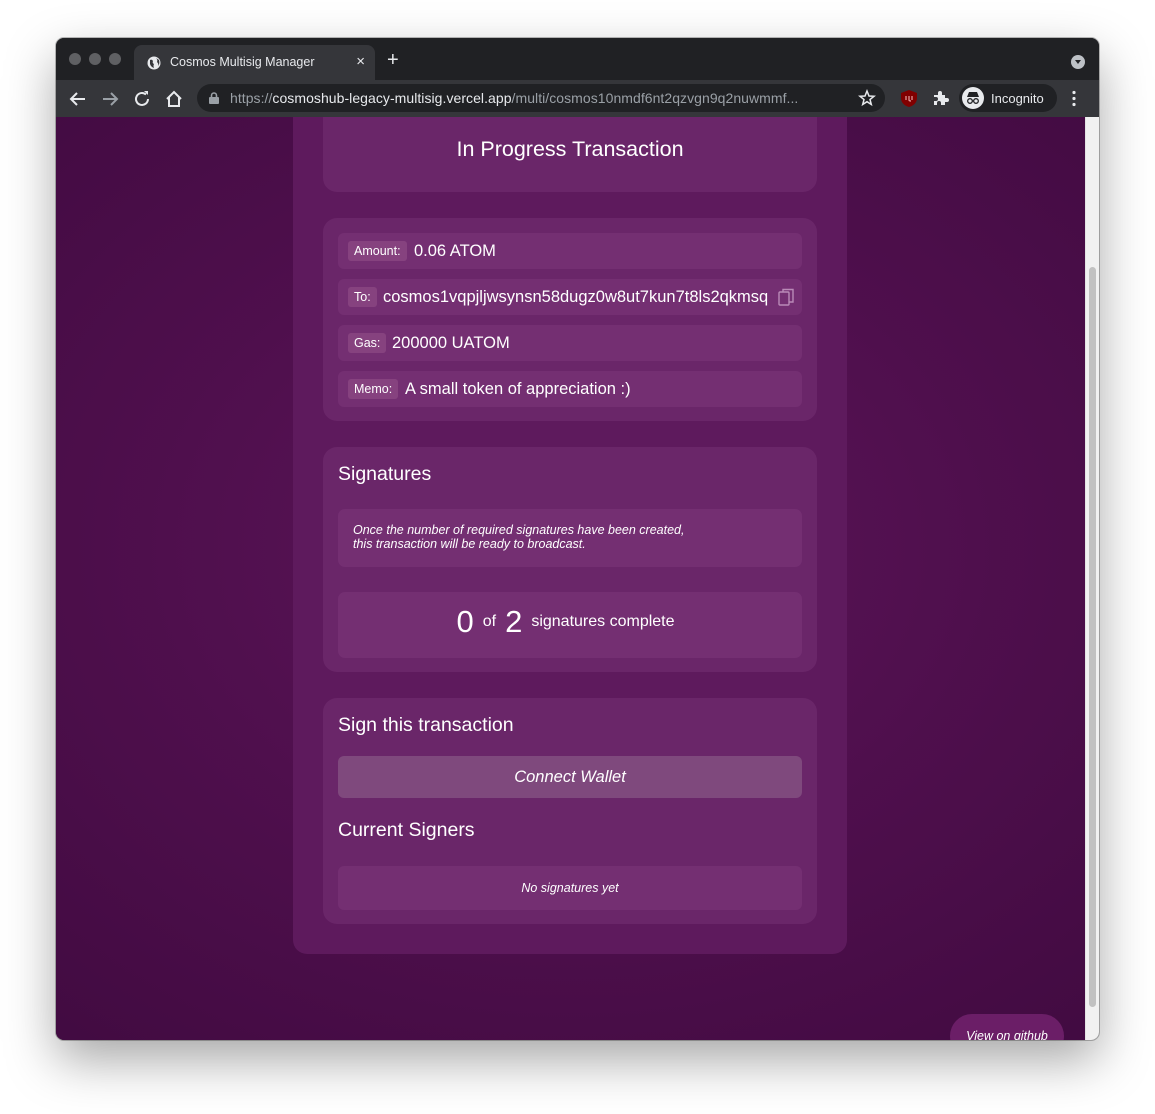 The image size is (1155, 1114). Describe the element at coordinates (514, 621) in the screenshot. I see `required-signatures: 2` at that location.